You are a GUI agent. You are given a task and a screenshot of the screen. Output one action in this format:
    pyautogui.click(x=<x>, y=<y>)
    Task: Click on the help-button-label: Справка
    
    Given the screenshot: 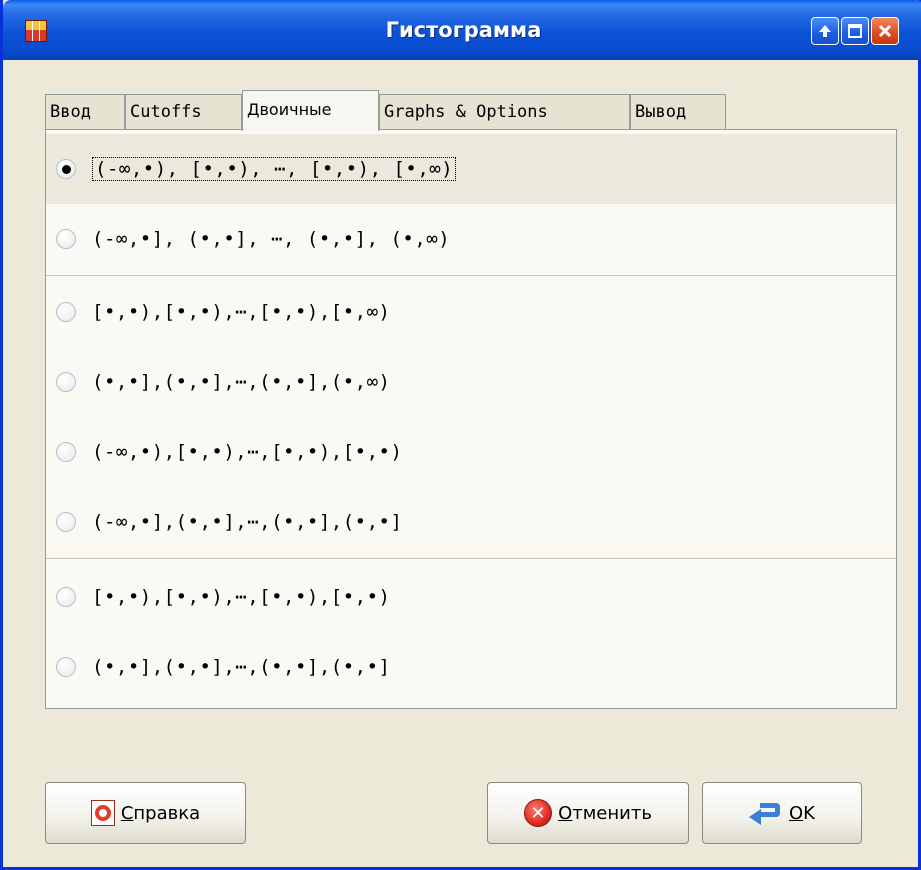 What is the action you would take?
    pyautogui.click(x=160, y=813)
    